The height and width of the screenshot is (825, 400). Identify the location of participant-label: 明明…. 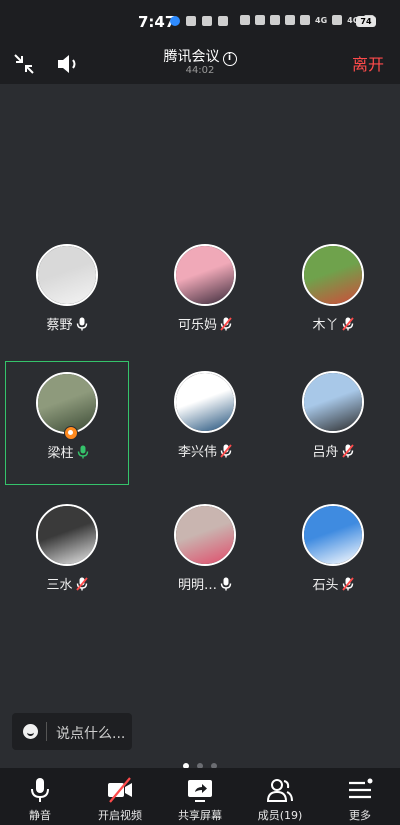
(205, 583).